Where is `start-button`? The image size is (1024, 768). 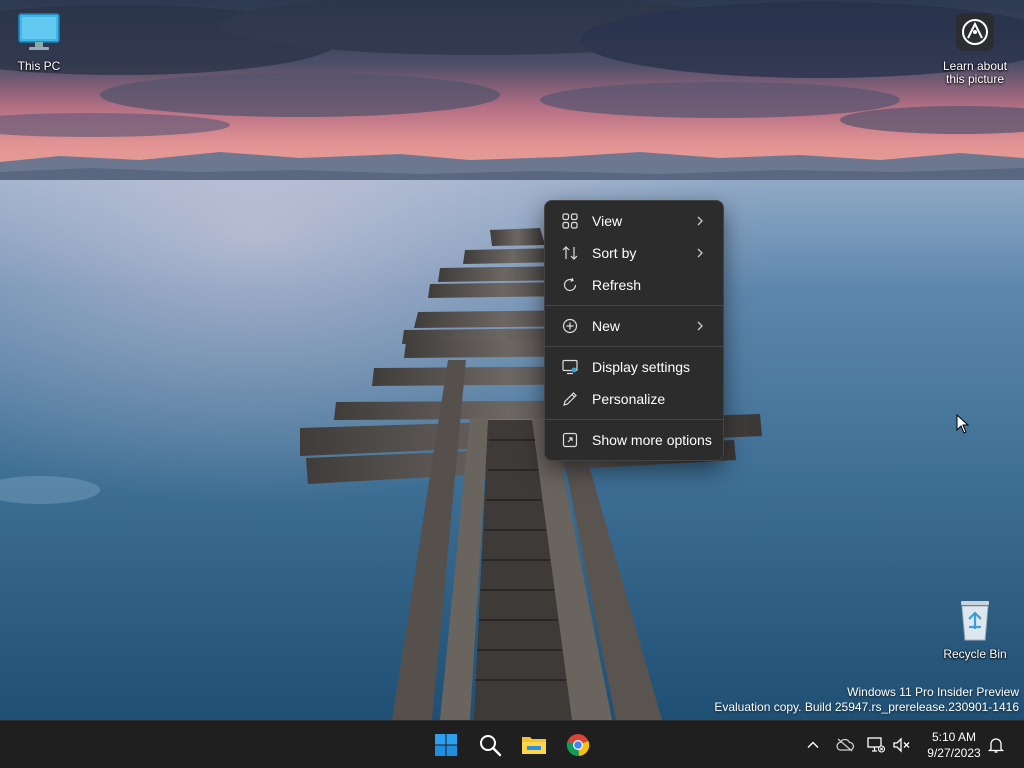
start-button is located at coordinates (446, 745).